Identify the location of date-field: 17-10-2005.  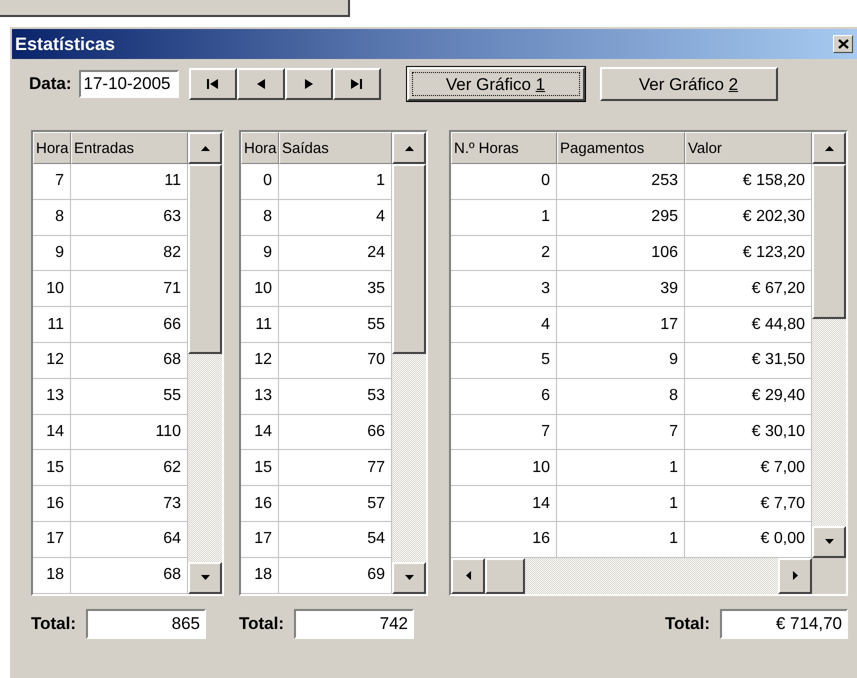
(128, 84).